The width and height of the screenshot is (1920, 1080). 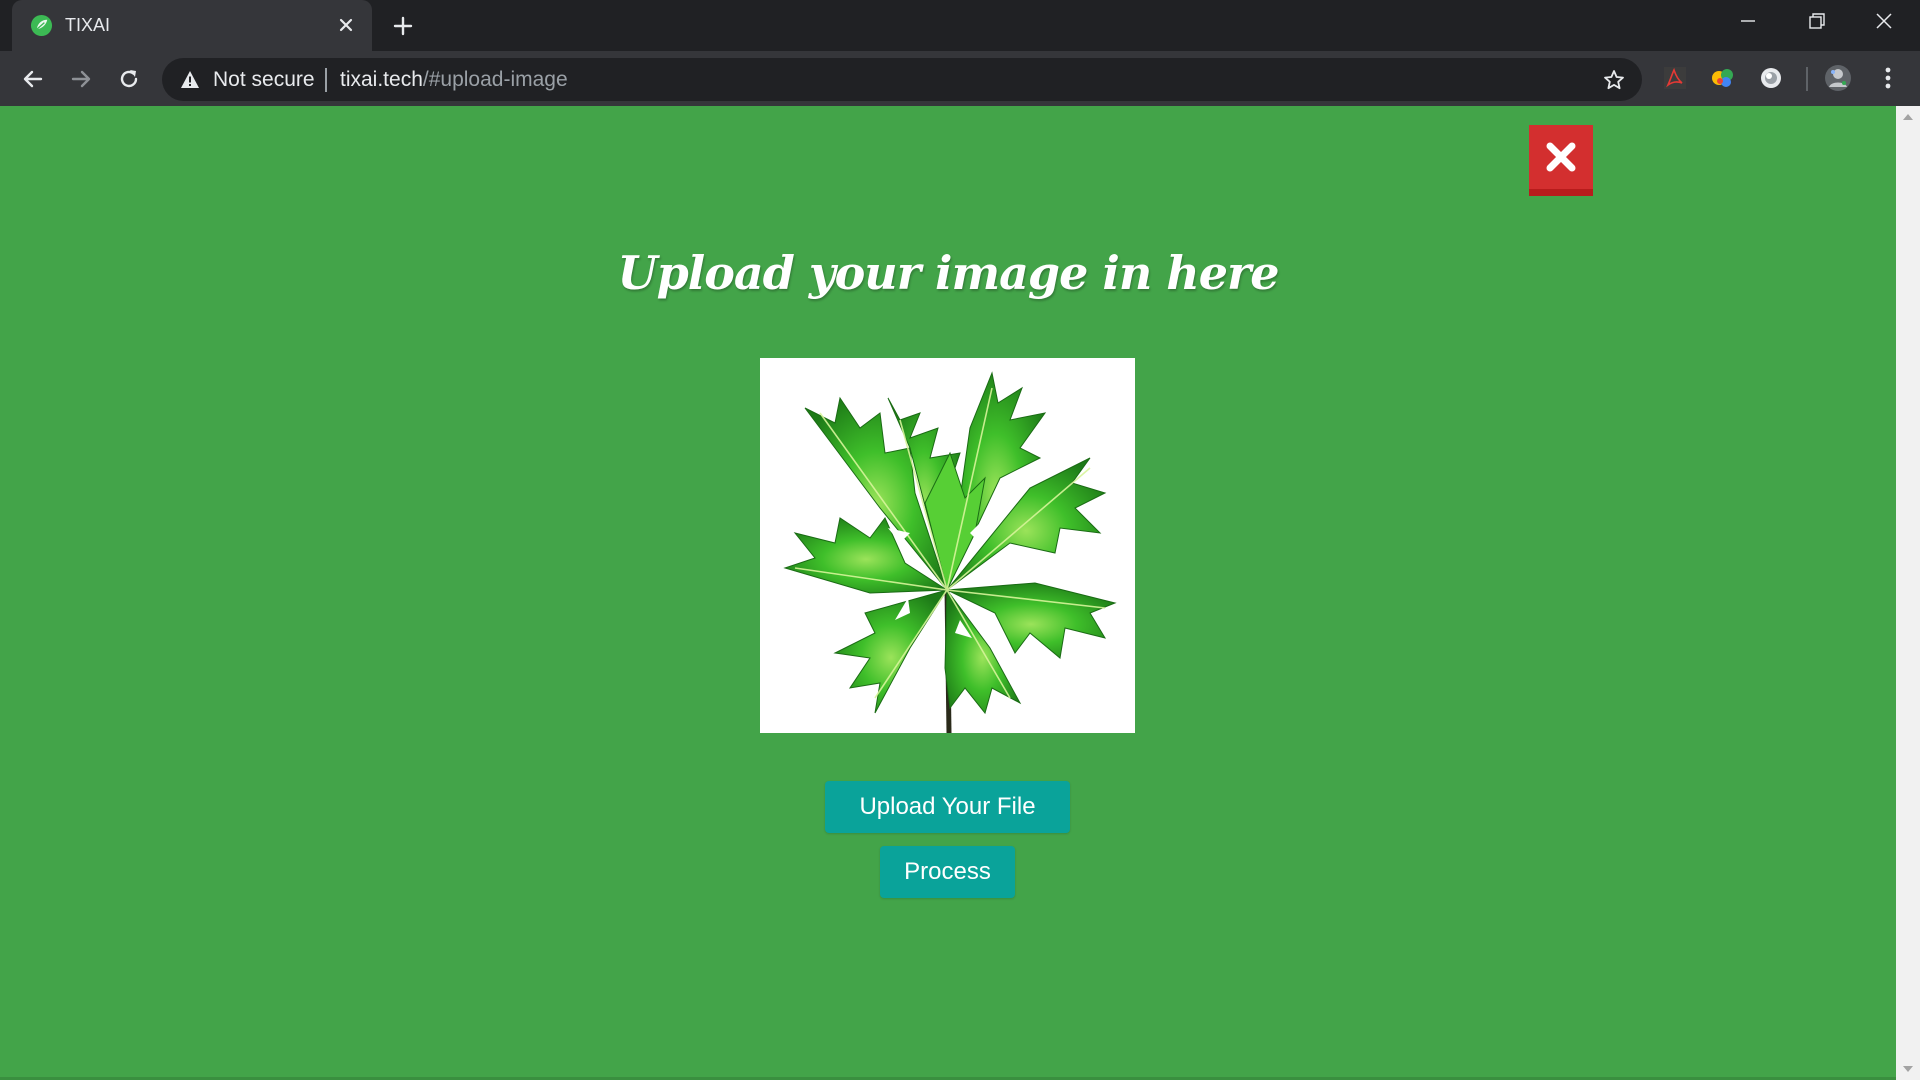 What do you see at coordinates (902, 79) in the screenshot?
I see `address-bar: Not secure tixai.tech/#upload-image` at bounding box center [902, 79].